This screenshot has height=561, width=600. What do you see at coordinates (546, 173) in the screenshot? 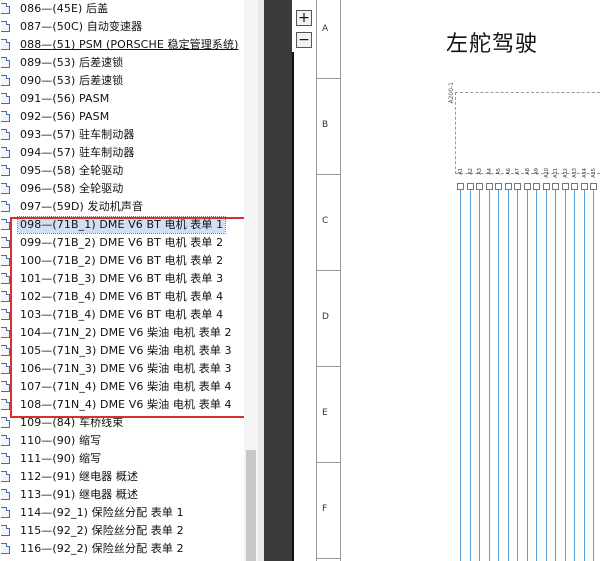
I see `pin-label: A10` at bounding box center [546, 173].